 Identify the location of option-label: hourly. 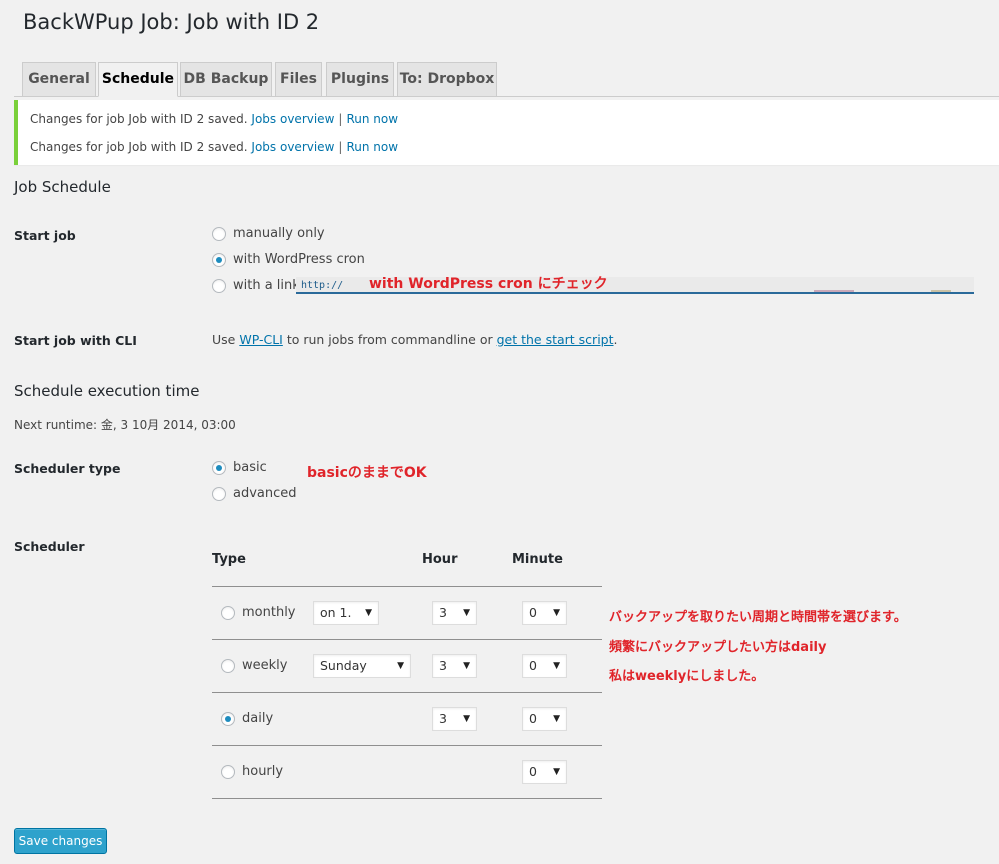
(263, 771).